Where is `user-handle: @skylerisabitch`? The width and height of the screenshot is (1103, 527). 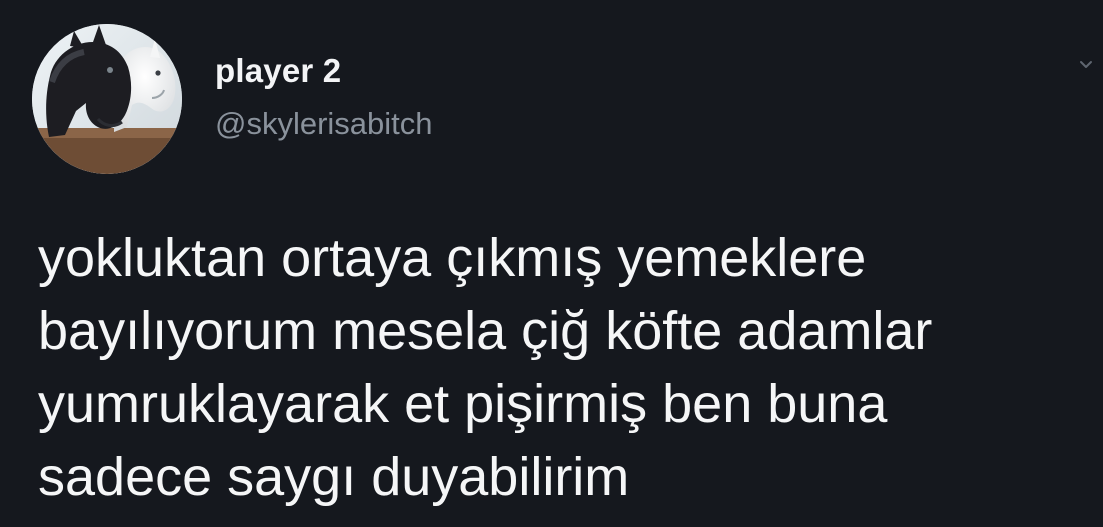 user-handle: @skylerisabitch is located at coordinates (324, 123).